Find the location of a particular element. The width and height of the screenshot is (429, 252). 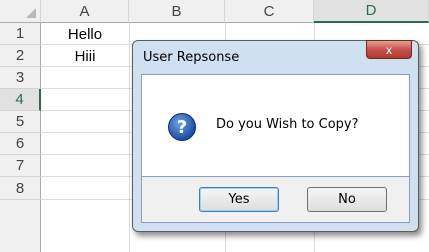

row-header-4: 4 is located at coordinates (20, 100).